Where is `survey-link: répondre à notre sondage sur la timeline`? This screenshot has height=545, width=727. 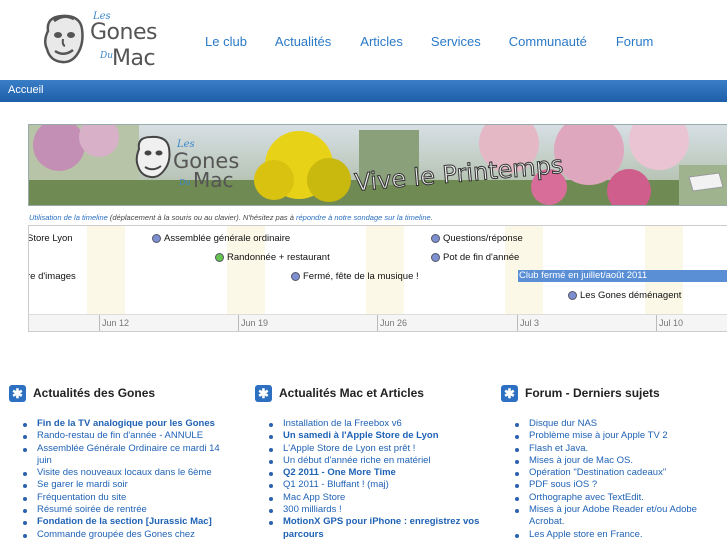
survey-link: répondre à notre sondage sur la timeline is located at coordinates (363, 217).